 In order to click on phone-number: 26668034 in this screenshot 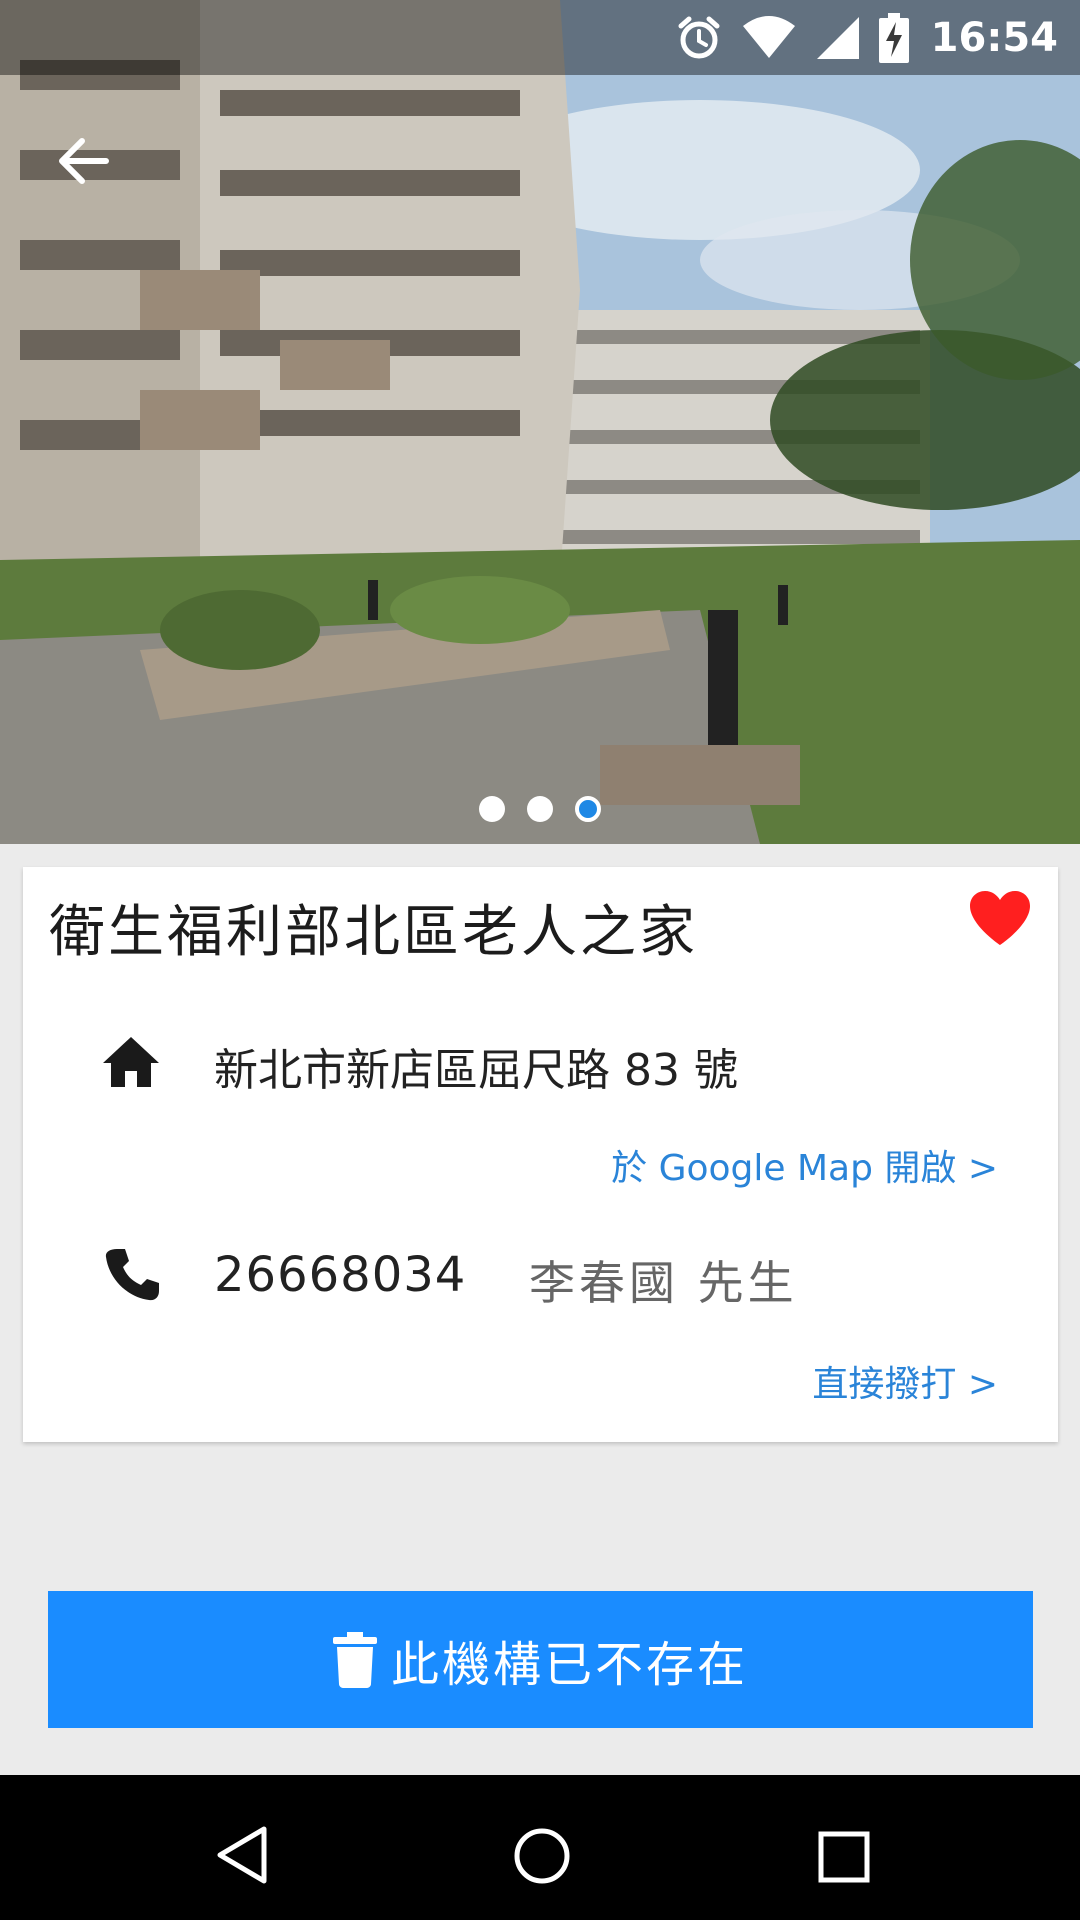, I will do `click(340, 1275)`.